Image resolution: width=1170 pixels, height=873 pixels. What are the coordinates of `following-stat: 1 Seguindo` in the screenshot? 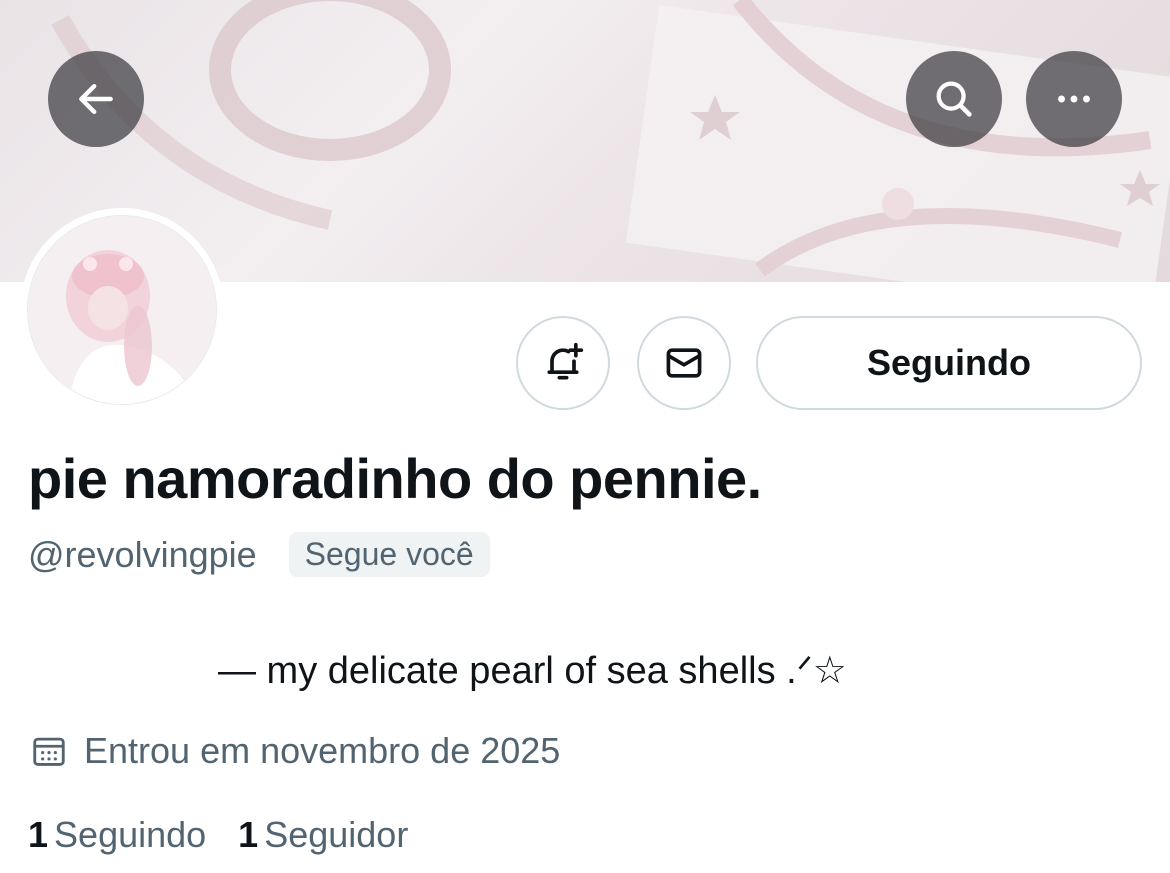 It's located at (117, 835).